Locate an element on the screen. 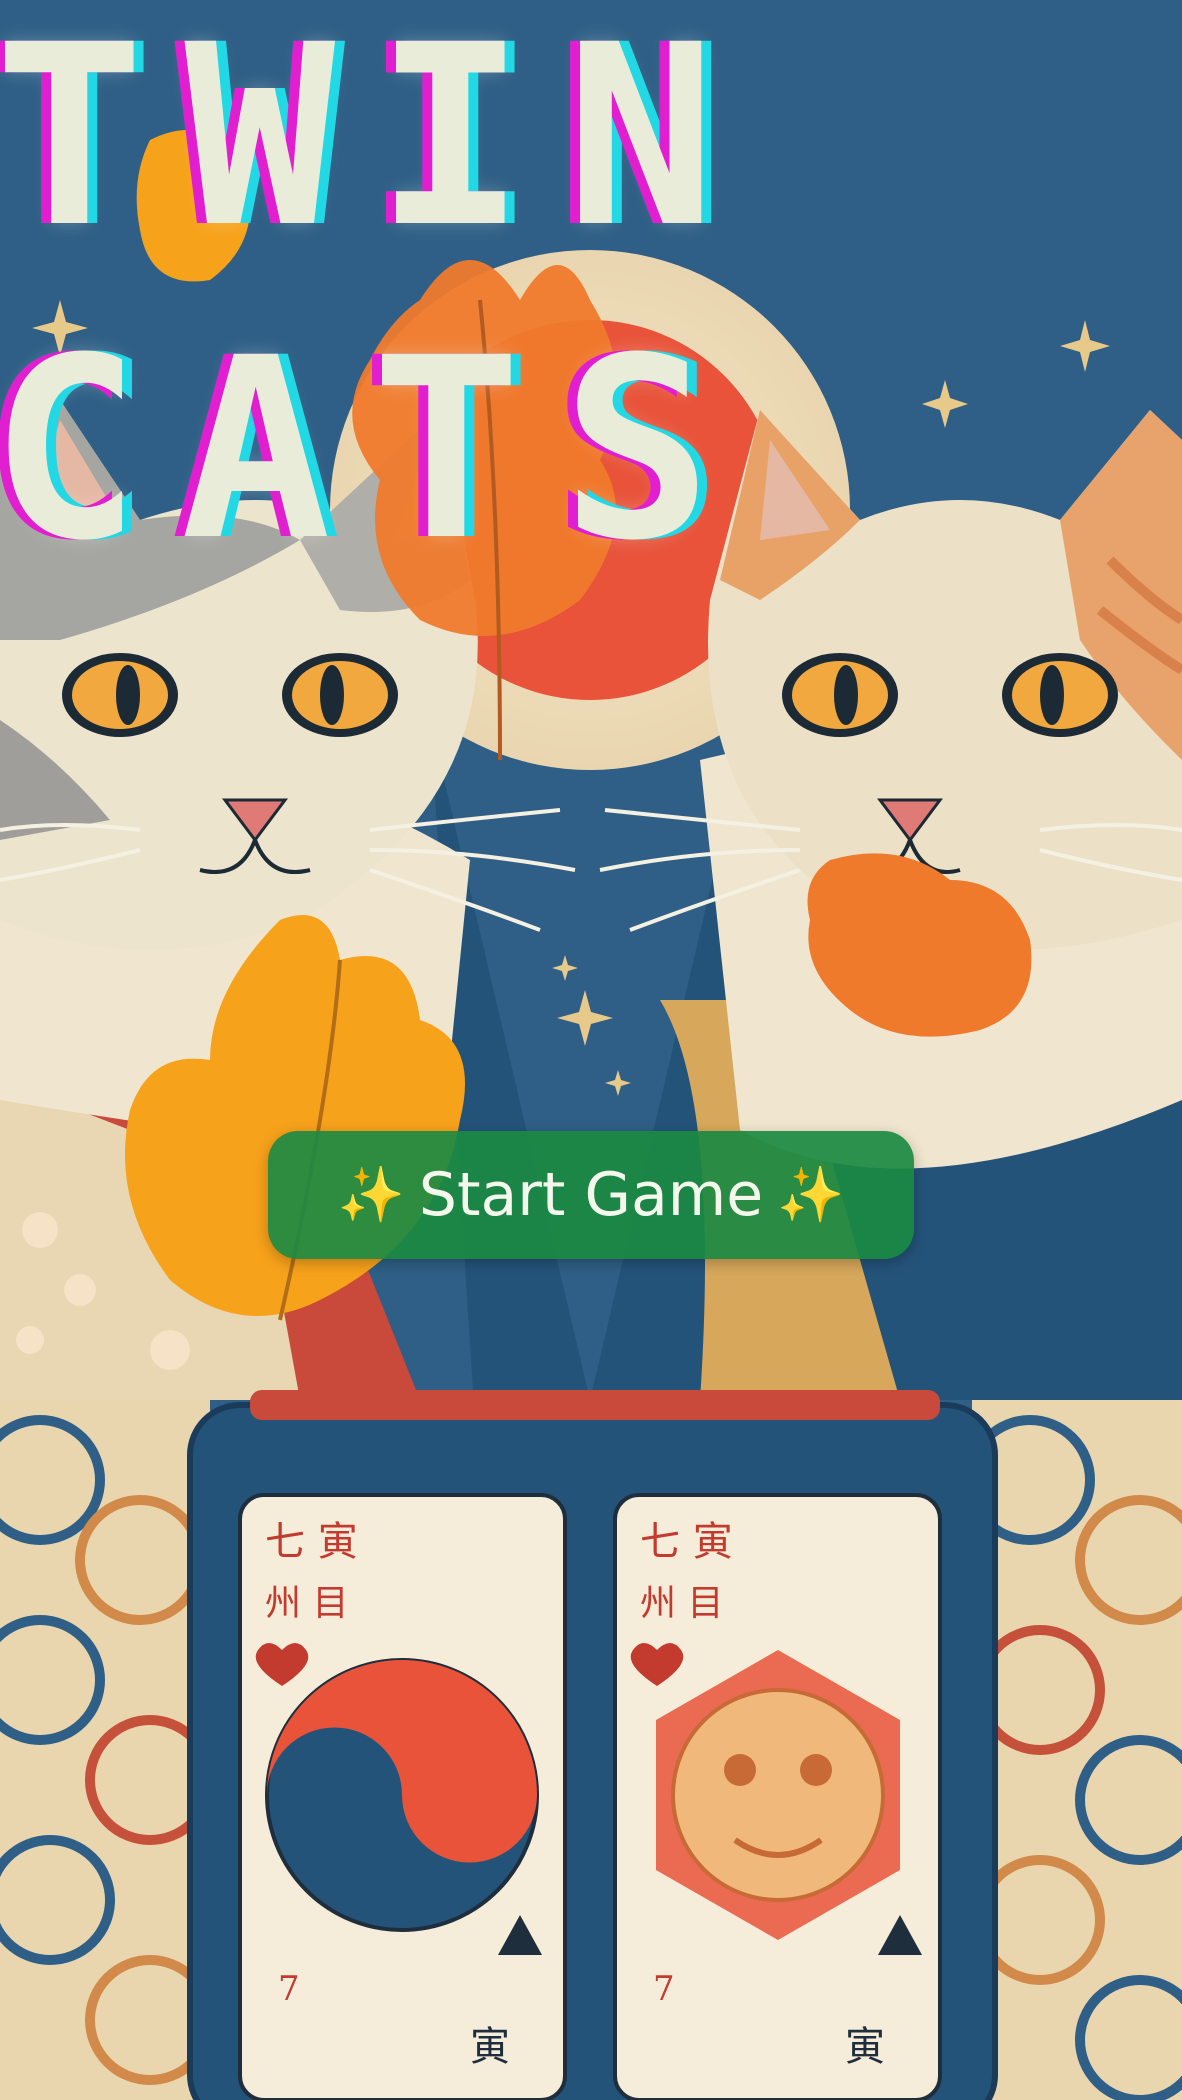 The image size is (1182, 2100). card-right-corner-sub: 州 目 is located at coordinates (681, 1603).